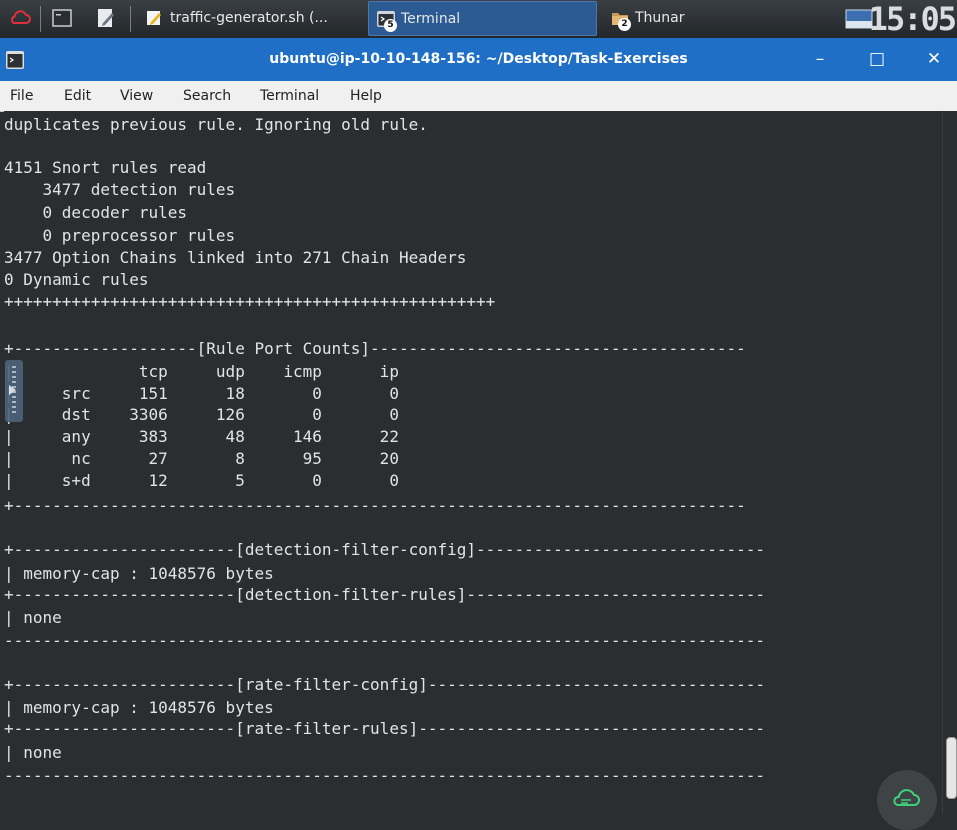 The height and width of the screenshot is (830, 957). Describe the element at coordinates (105, 167) in the screenshot. I see `terminal-line: 4151 Snort rules read` at that location.